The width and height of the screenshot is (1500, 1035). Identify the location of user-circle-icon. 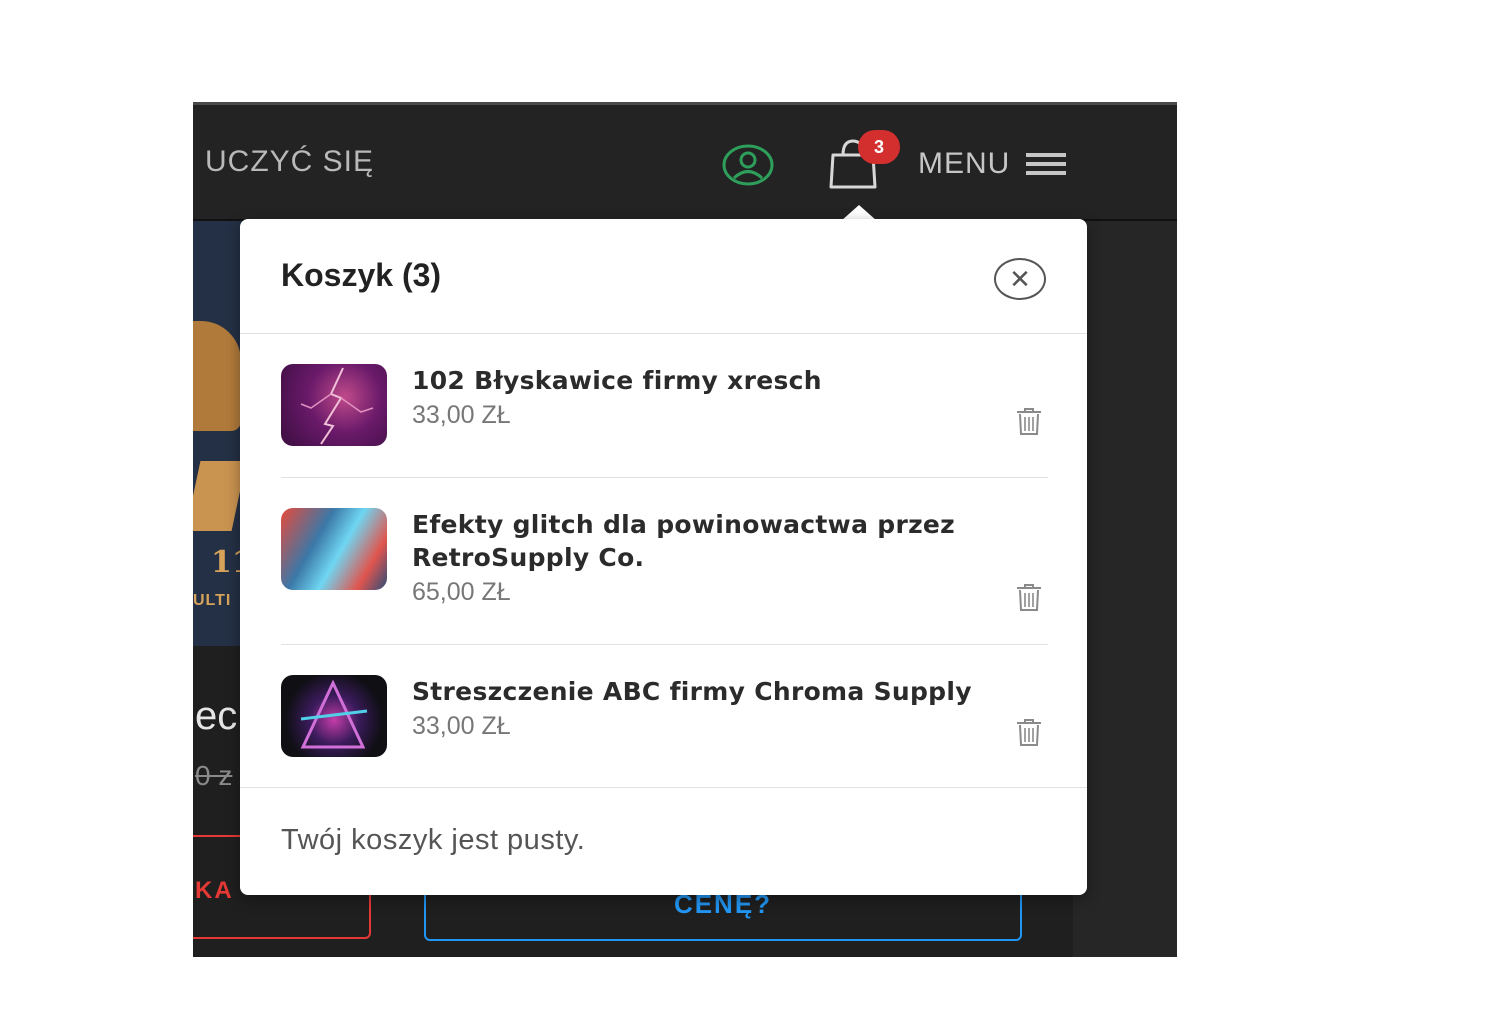
(748, 165).